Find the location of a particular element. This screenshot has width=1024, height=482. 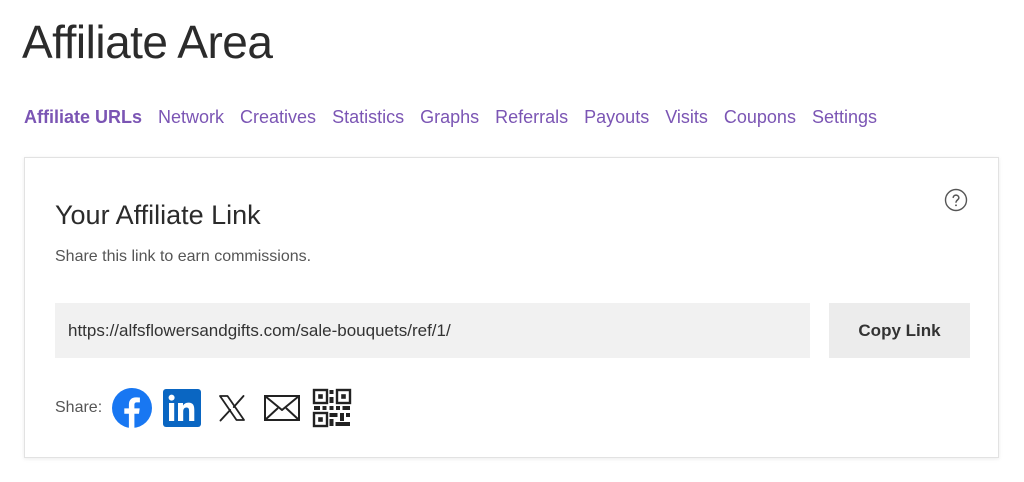

tab-creatives: Creatives is located at coordinates (278, 117).